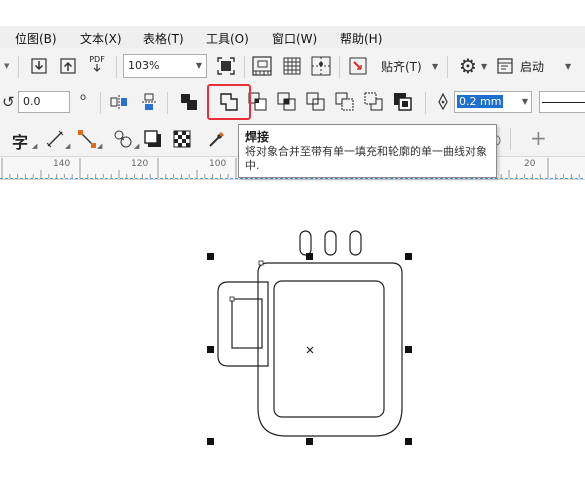 The width and height of the screenshot is (585, 493). I want to click on back-minus-front-icon, so click(374, 102).